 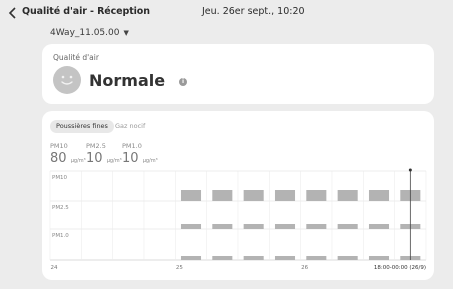 What do you see at coordinates (60, 236) in the screenshot?
I see `series-label: PM1.0` at bounding box center [60, 236].